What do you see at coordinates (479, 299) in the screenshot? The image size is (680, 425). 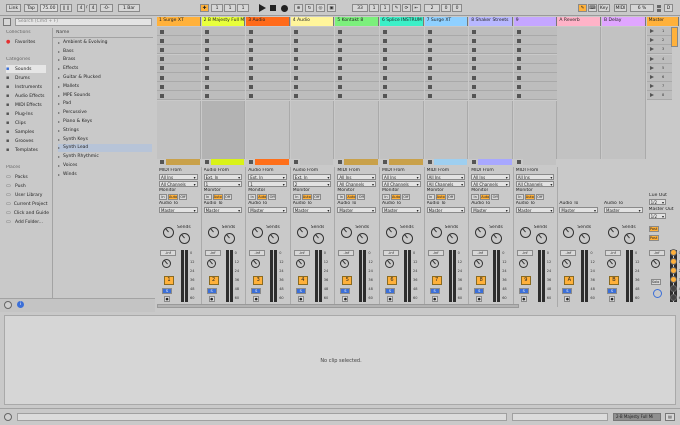 I see `track-8-arm-button: ●` at bounding box center [479, 299].